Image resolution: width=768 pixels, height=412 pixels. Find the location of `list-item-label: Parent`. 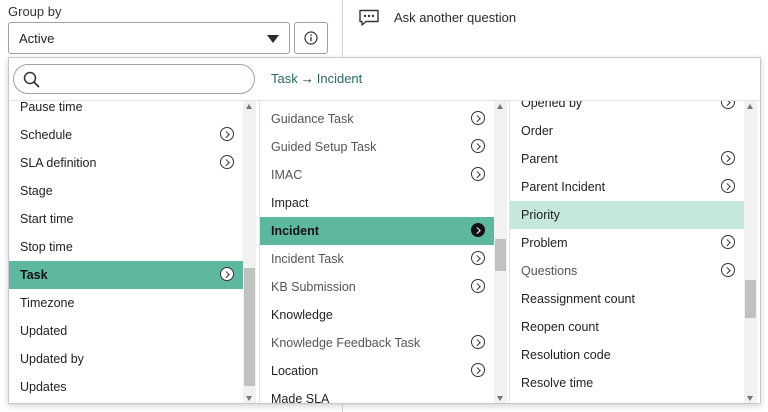

list-item-label: Parent is located at coordinates (539, 159).